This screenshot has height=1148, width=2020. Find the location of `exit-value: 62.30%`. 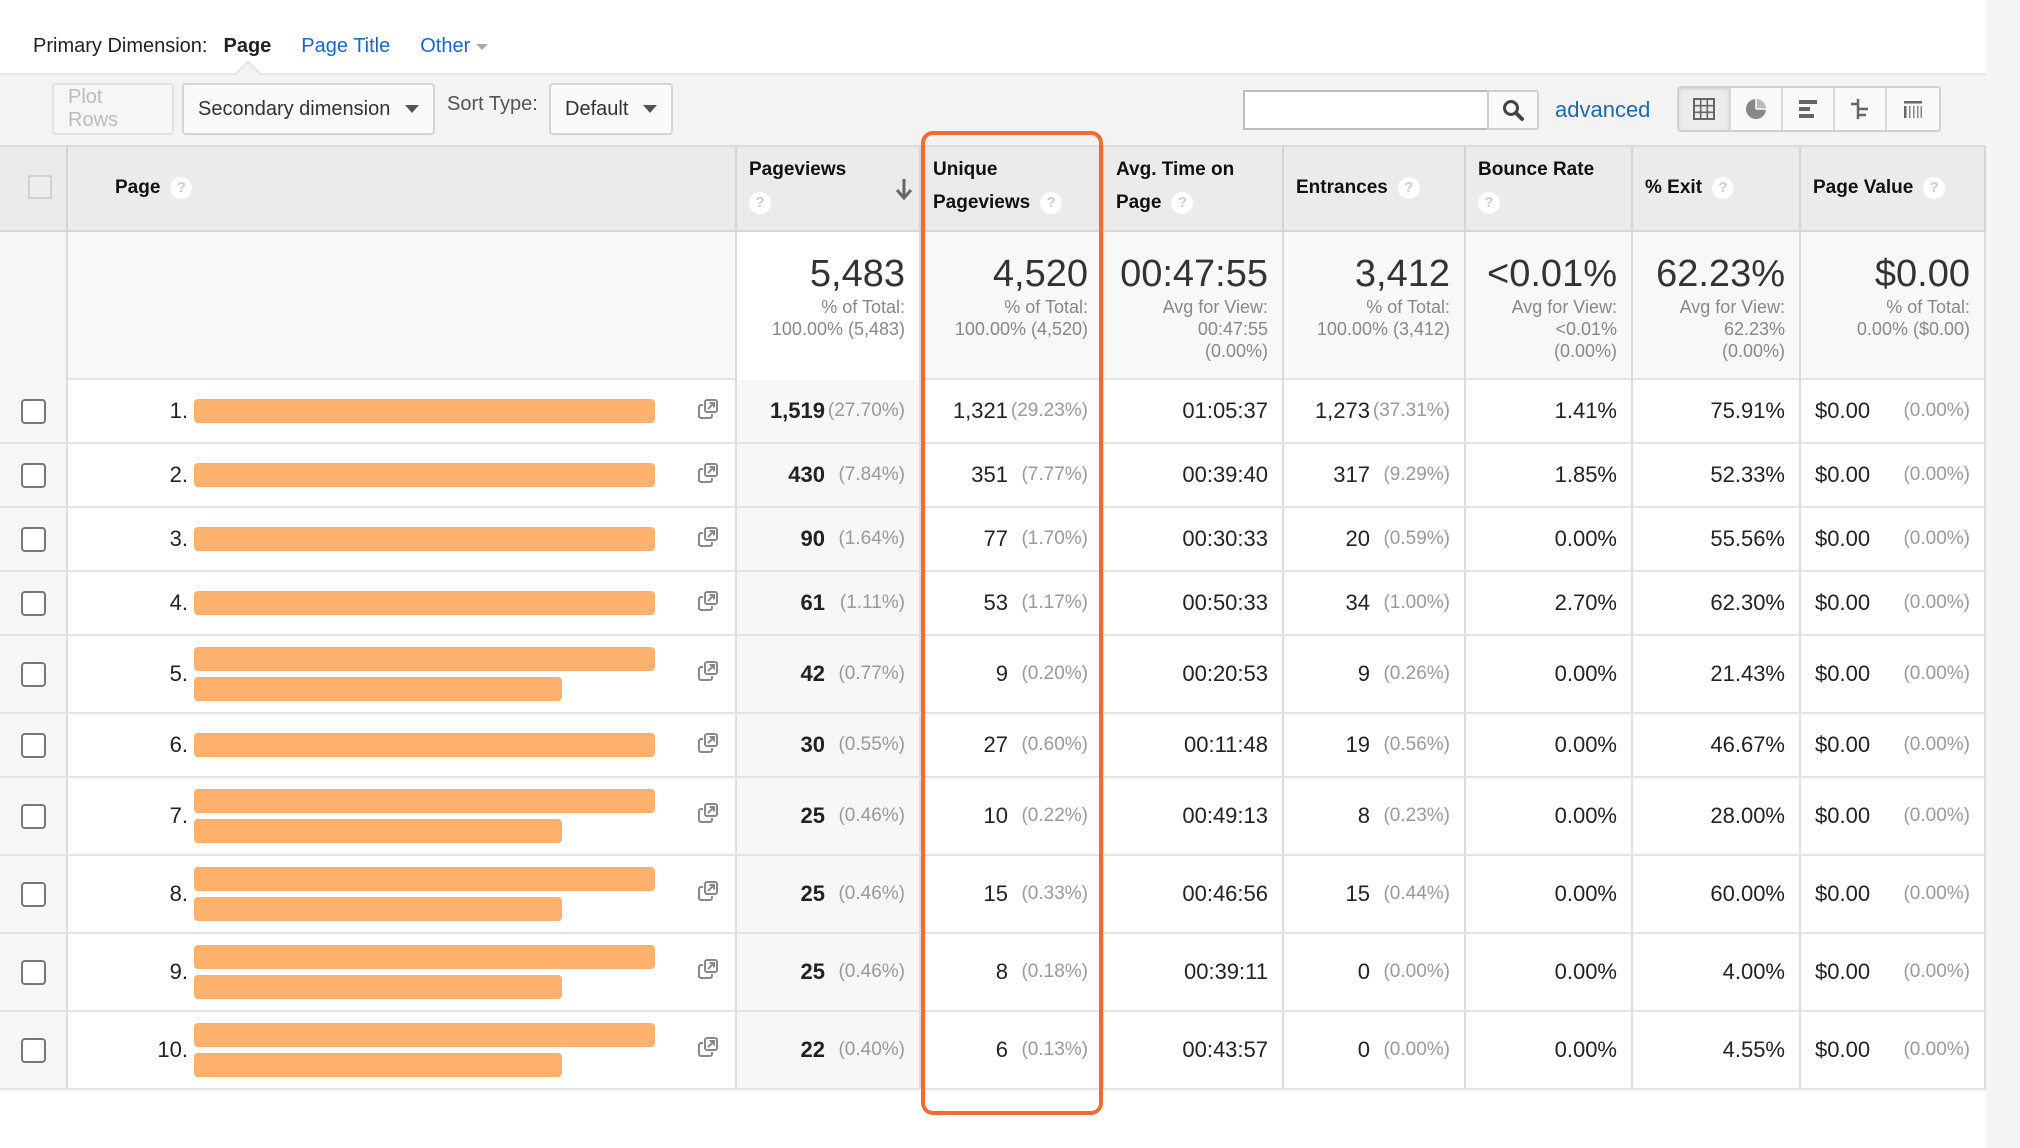

exit-value: 62.30% is located at coordinates (1747, 602).